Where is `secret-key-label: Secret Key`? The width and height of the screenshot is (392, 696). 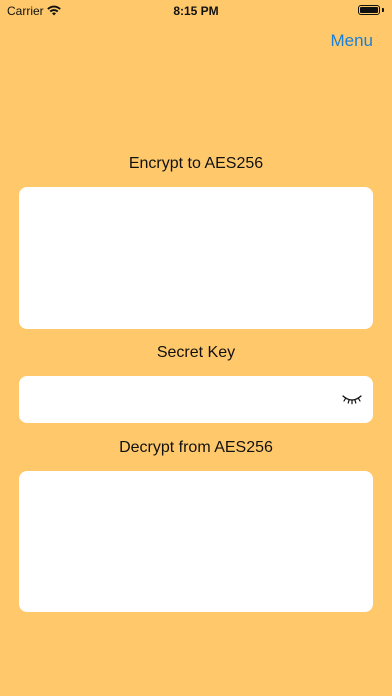 secret-key-label: Secret Key is located at coordinates (196, 352).